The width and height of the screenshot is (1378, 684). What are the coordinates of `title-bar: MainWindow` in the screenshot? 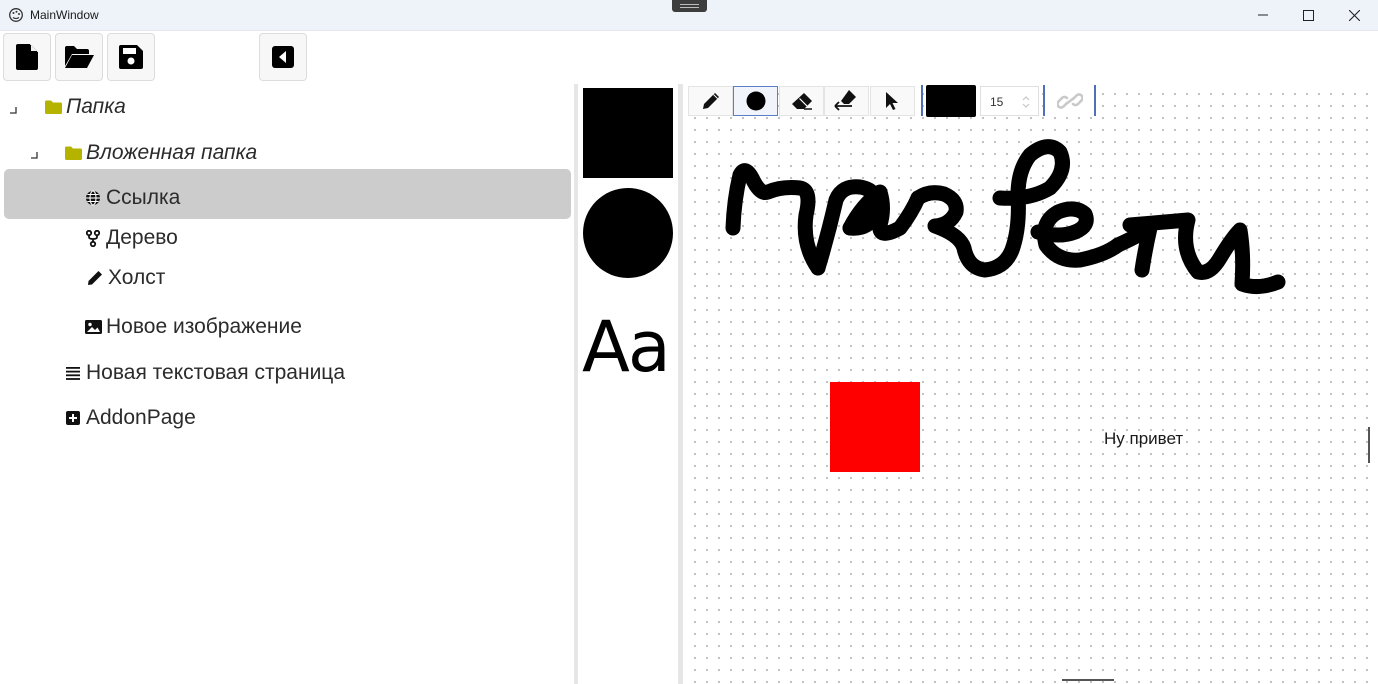 It's located at (689, 15).